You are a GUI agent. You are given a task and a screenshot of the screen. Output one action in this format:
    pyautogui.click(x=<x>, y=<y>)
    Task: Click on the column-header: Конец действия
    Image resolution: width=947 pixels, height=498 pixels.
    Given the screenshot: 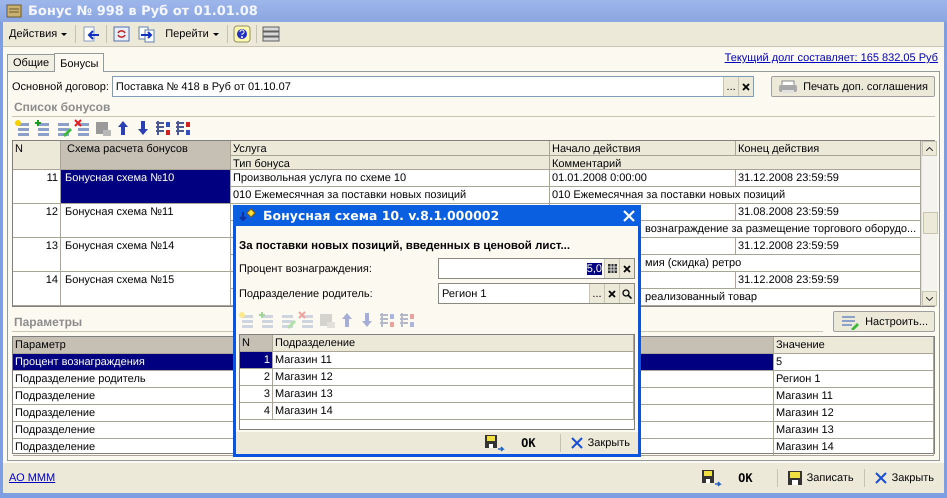 What is the action you would take?
    pyautogui.click(x=828, y=148)
    